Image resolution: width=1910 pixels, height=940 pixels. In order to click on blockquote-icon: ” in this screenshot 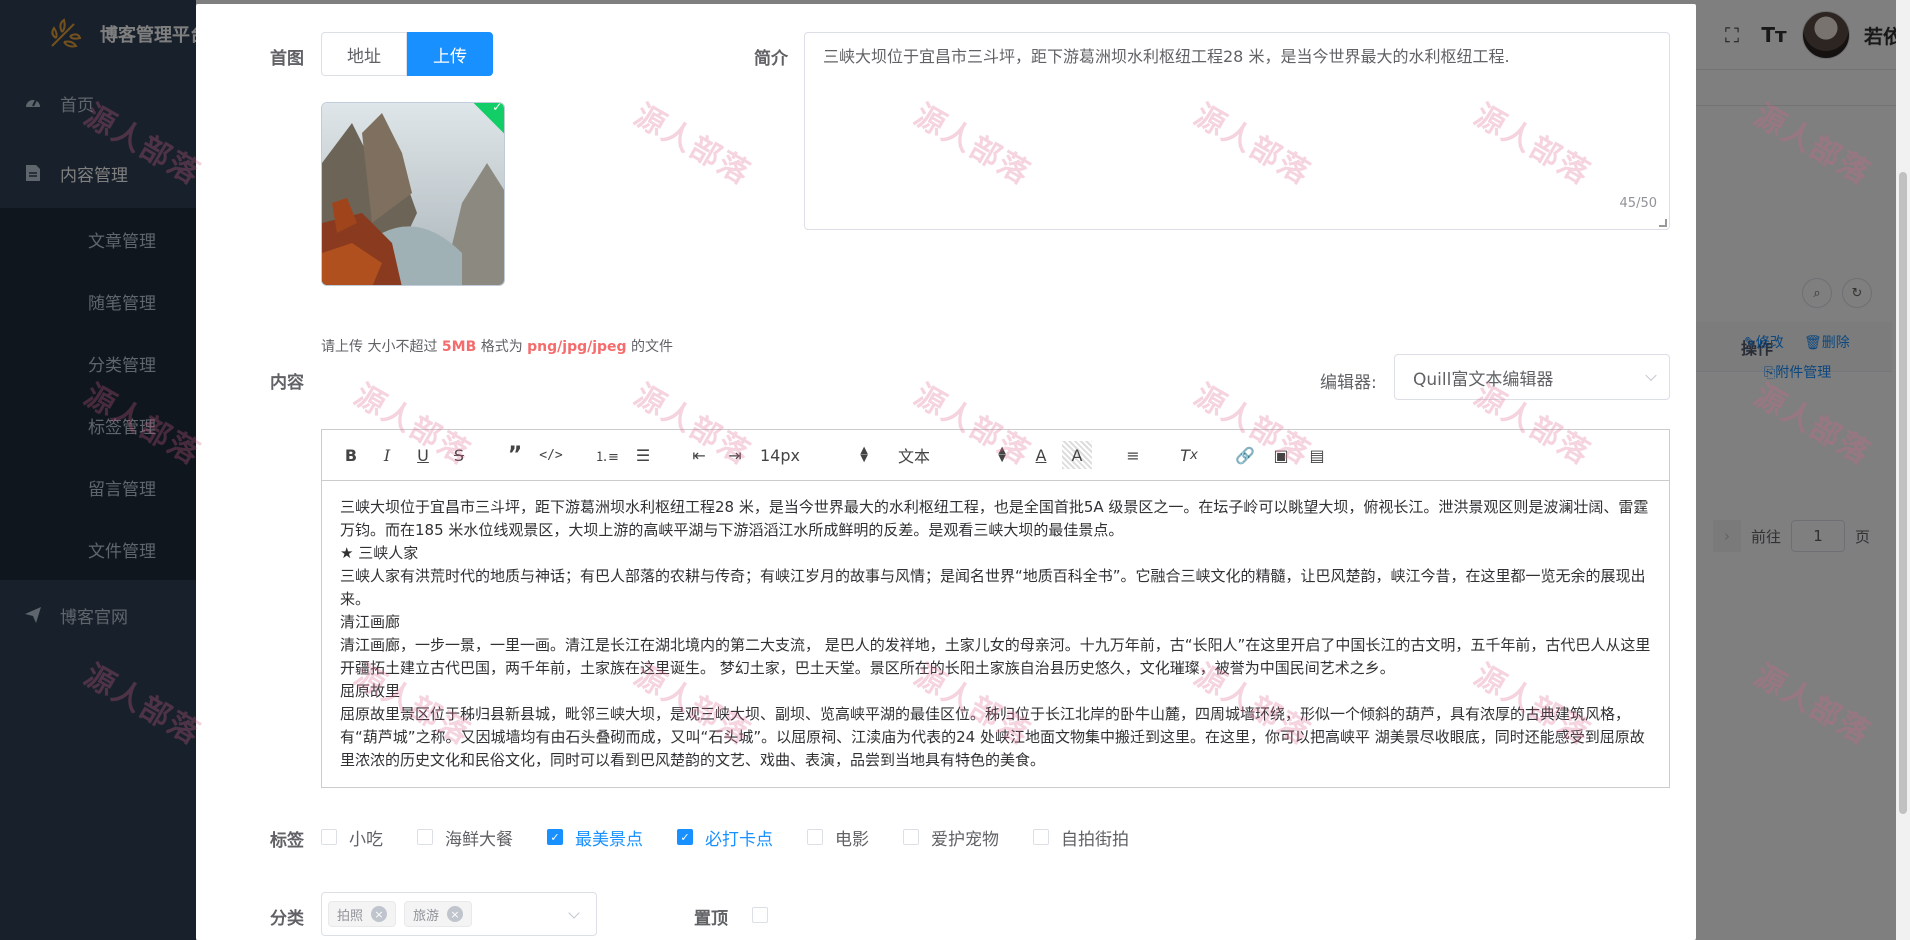, I will do `click(515, 455)`.